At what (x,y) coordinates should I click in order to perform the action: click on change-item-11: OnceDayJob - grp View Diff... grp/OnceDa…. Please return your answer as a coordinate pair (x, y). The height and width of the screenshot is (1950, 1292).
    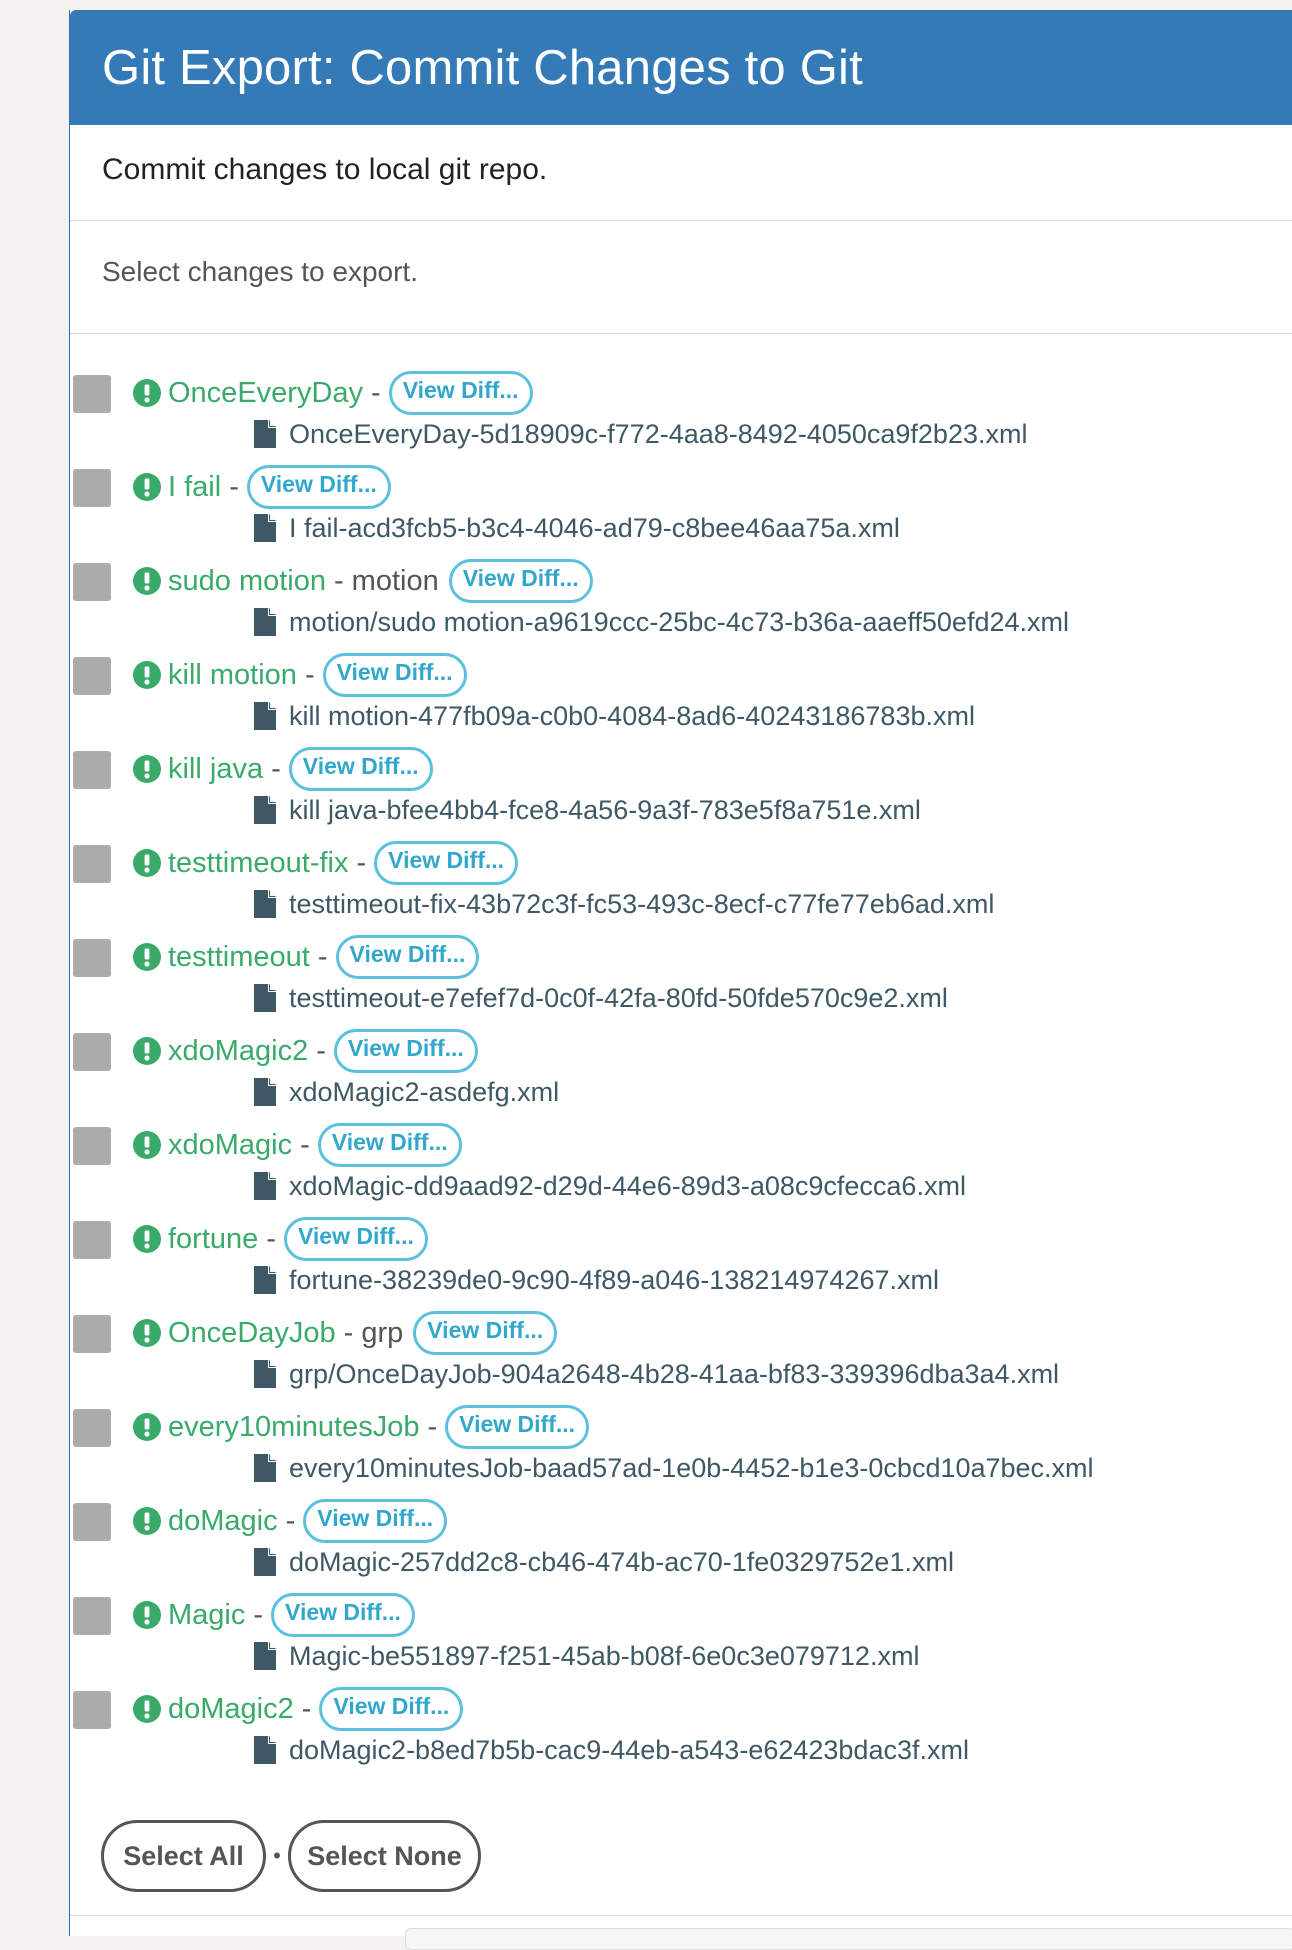
    Looking at the image, I should click on (681, 1351).